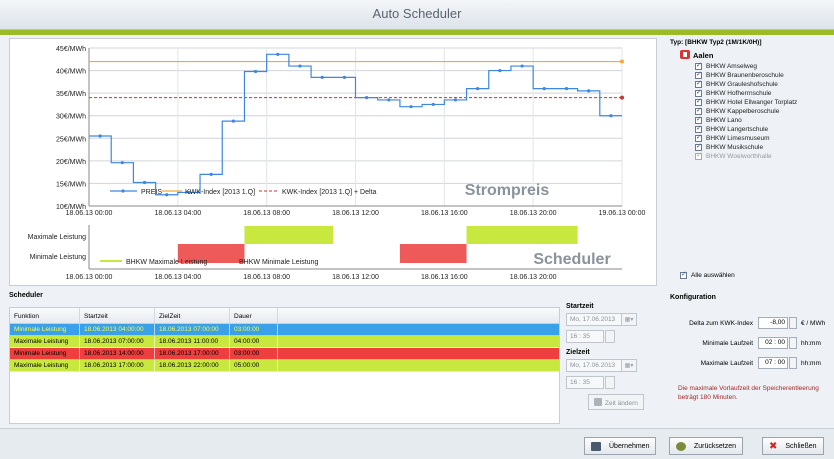  I want to click on price-chart-title: Strompreis, so click(507, 190).